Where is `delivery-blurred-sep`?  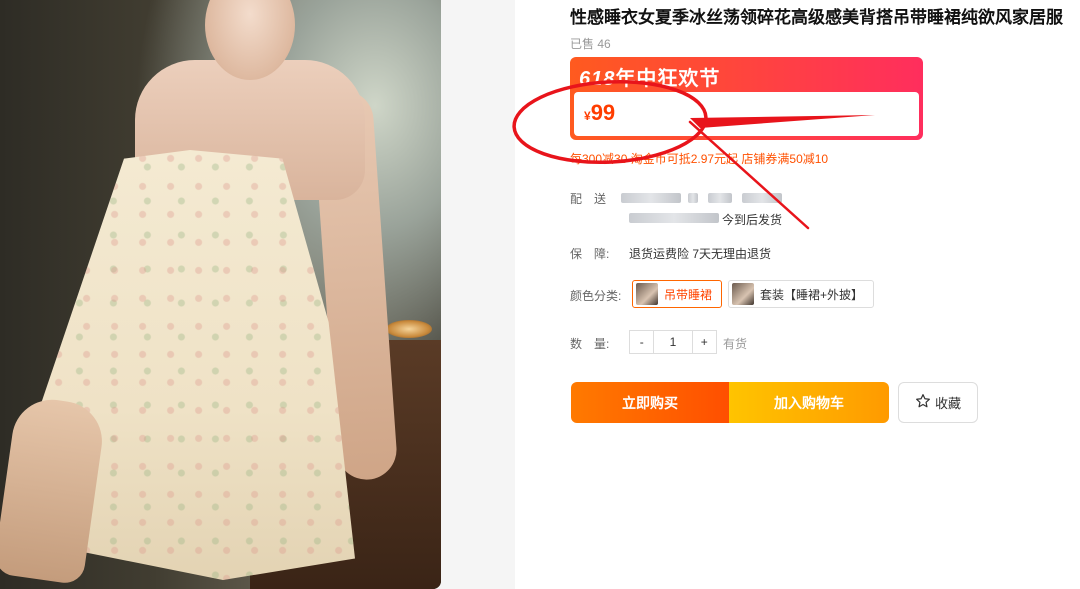
delivery-blurred-sep is located at coordinates (693, 198).